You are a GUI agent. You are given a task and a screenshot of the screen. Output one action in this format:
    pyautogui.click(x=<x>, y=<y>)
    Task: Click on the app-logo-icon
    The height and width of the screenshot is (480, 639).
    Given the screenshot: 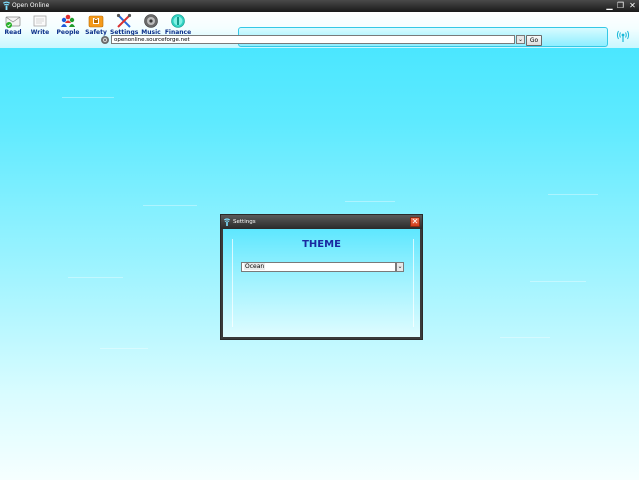 What is the action you would take?
    pyautogui.click(x=6, y=5)
    